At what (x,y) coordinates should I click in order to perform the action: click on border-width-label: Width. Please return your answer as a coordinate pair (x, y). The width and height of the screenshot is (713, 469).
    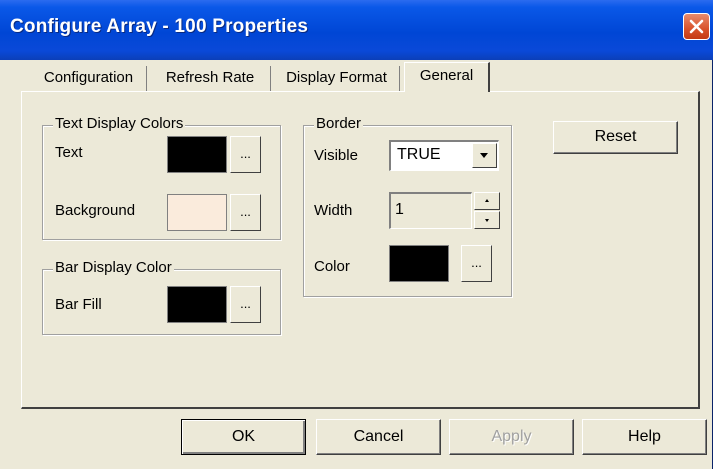
    Looking at the image, I should click on (333, 210).